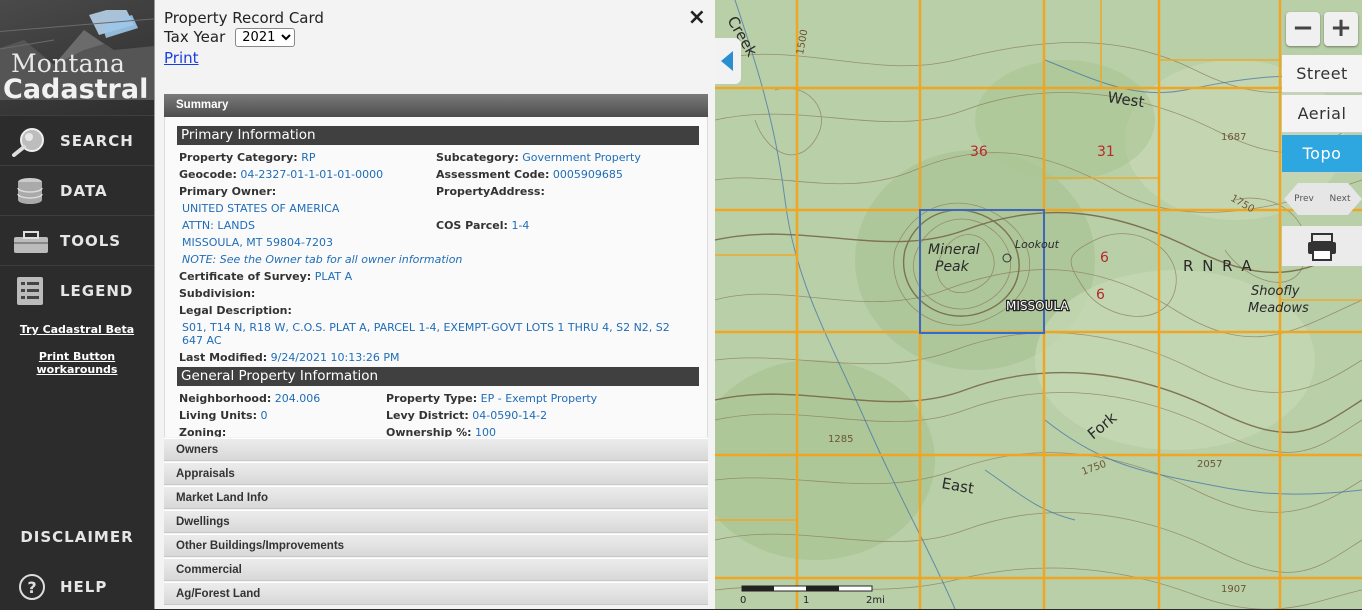 This screenshot has height=610, width=1362. I want to click on prev-label: Prev, so click(1304, 199).